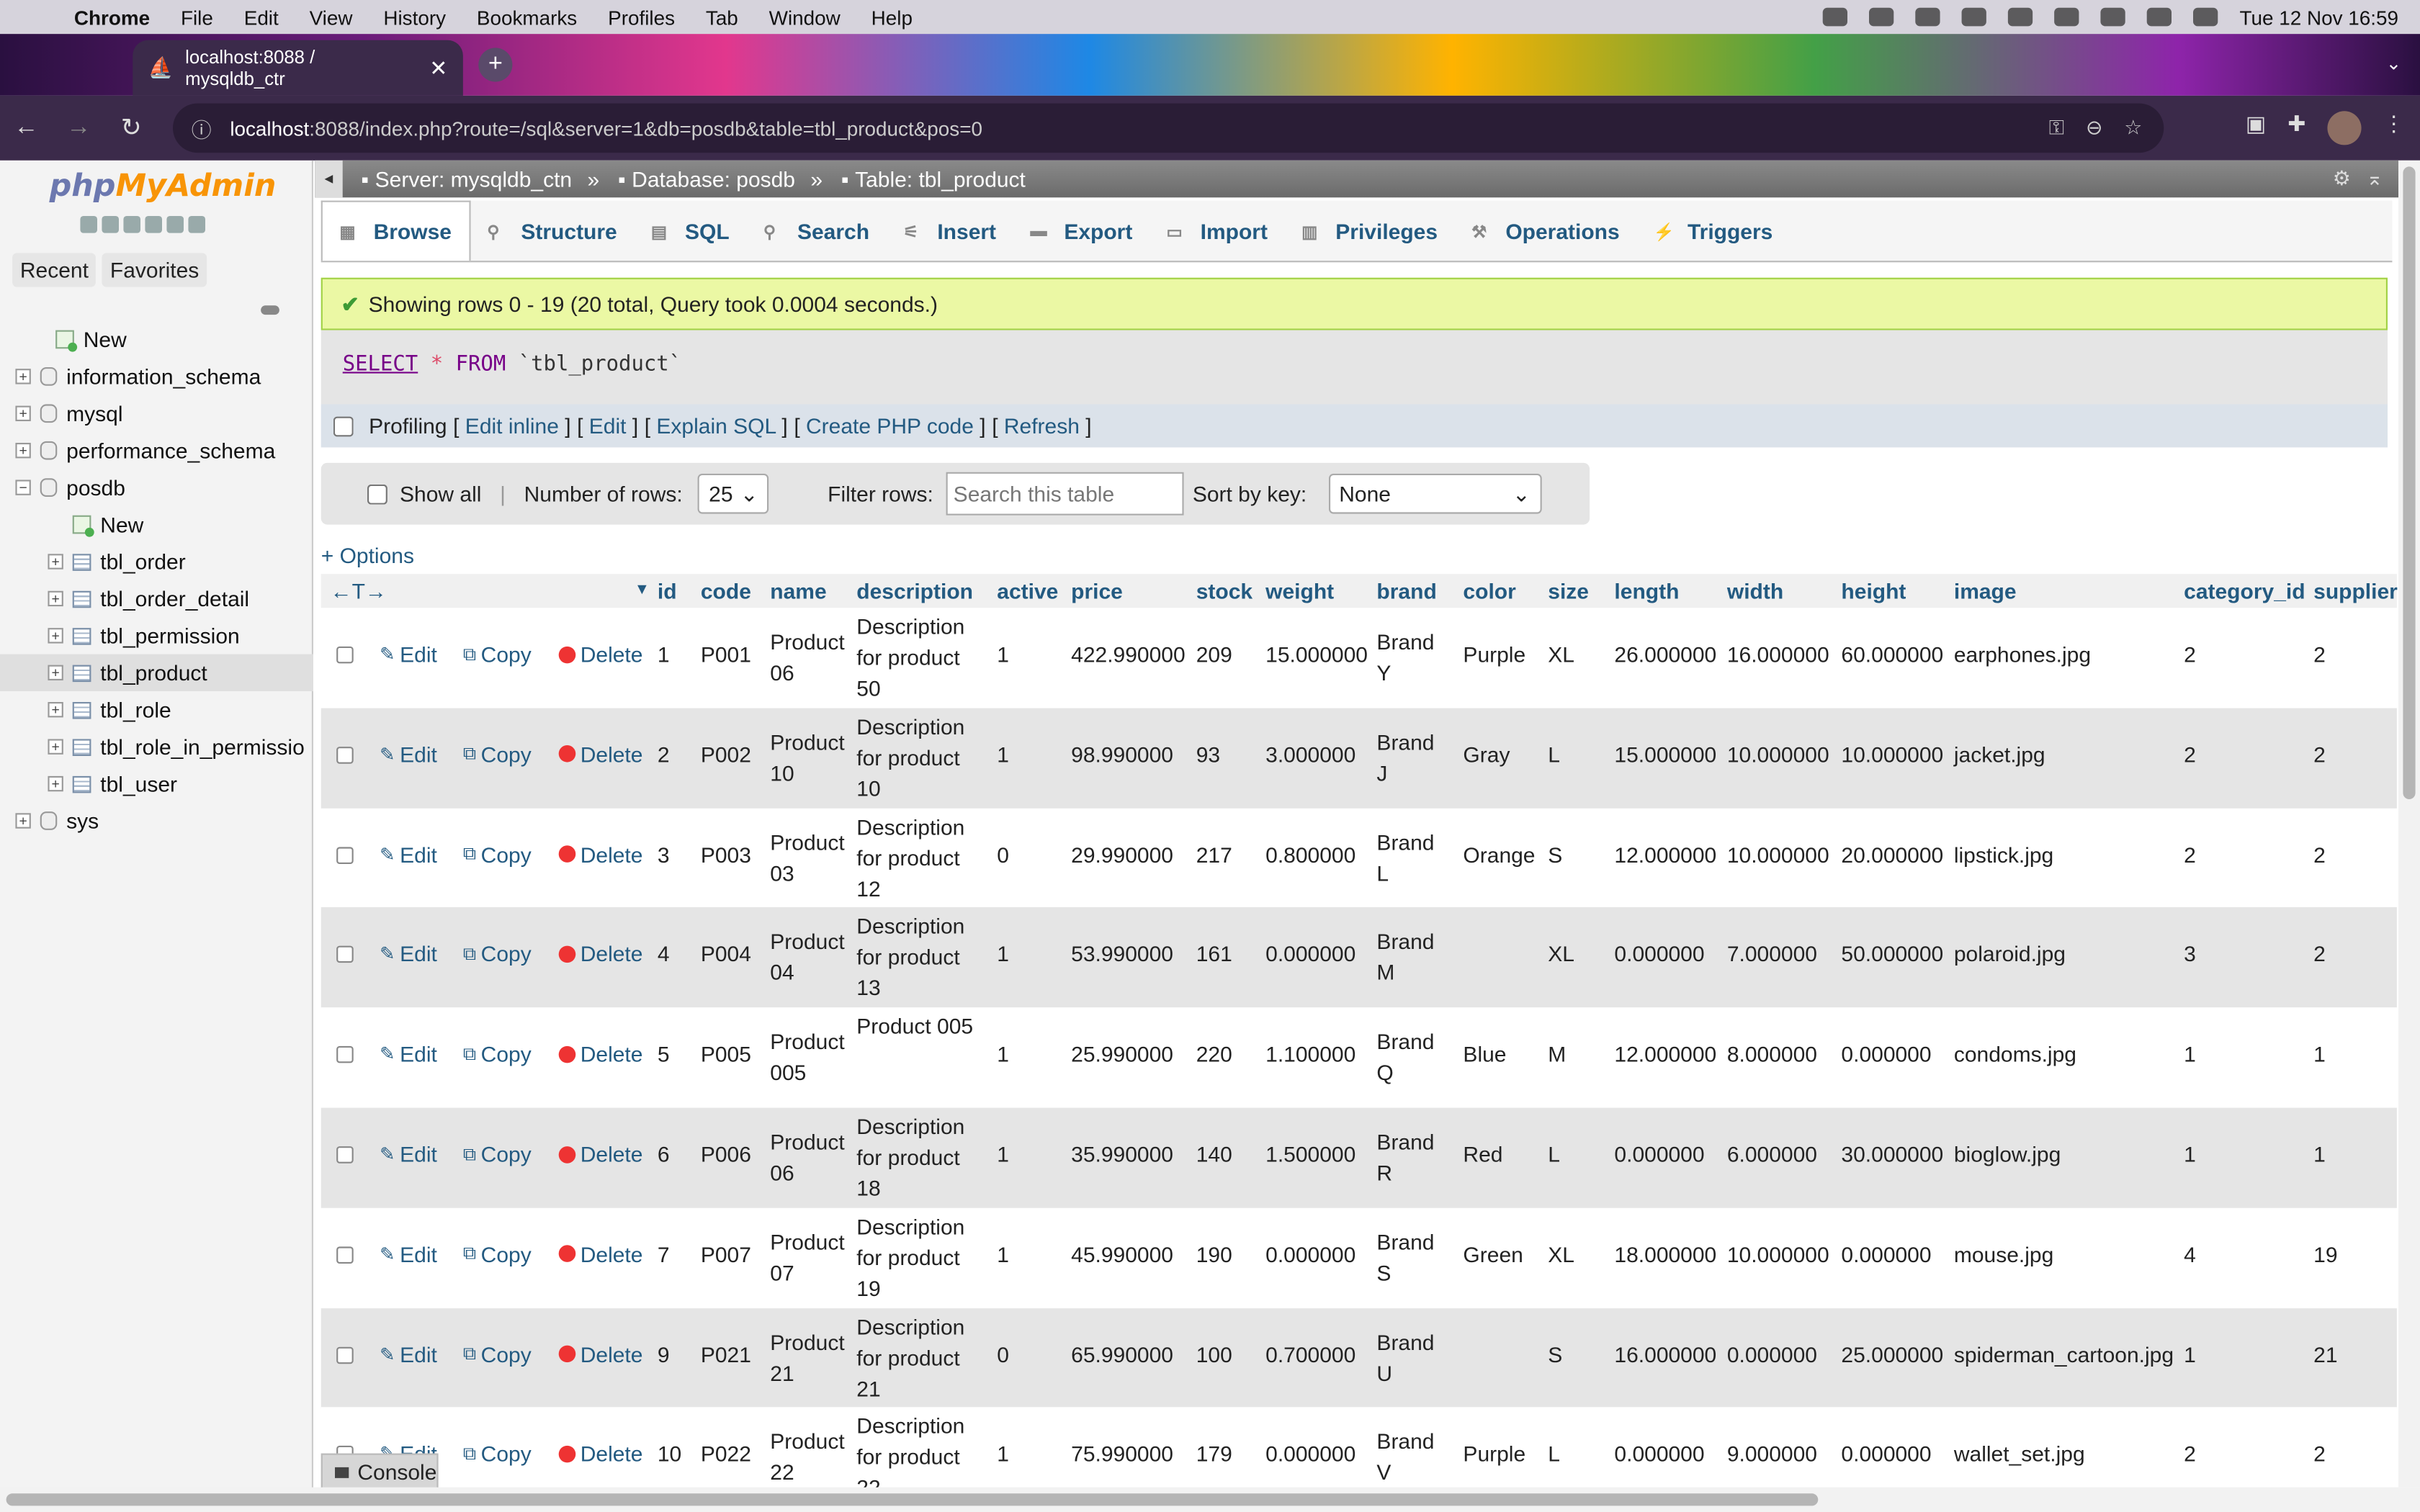 This screenshot has width=2420, height=1512. What do you see at coordinates (1892, 1154) in the screenshot?
I see `table-cell: 30.000000` at bounding box center [1892, 1154].